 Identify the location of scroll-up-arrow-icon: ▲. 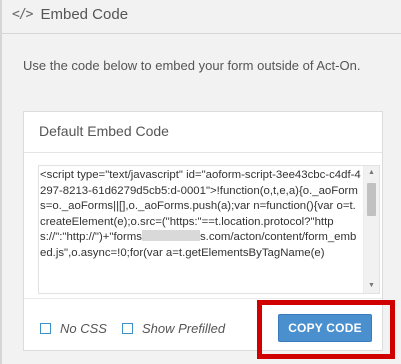
(371, 173).